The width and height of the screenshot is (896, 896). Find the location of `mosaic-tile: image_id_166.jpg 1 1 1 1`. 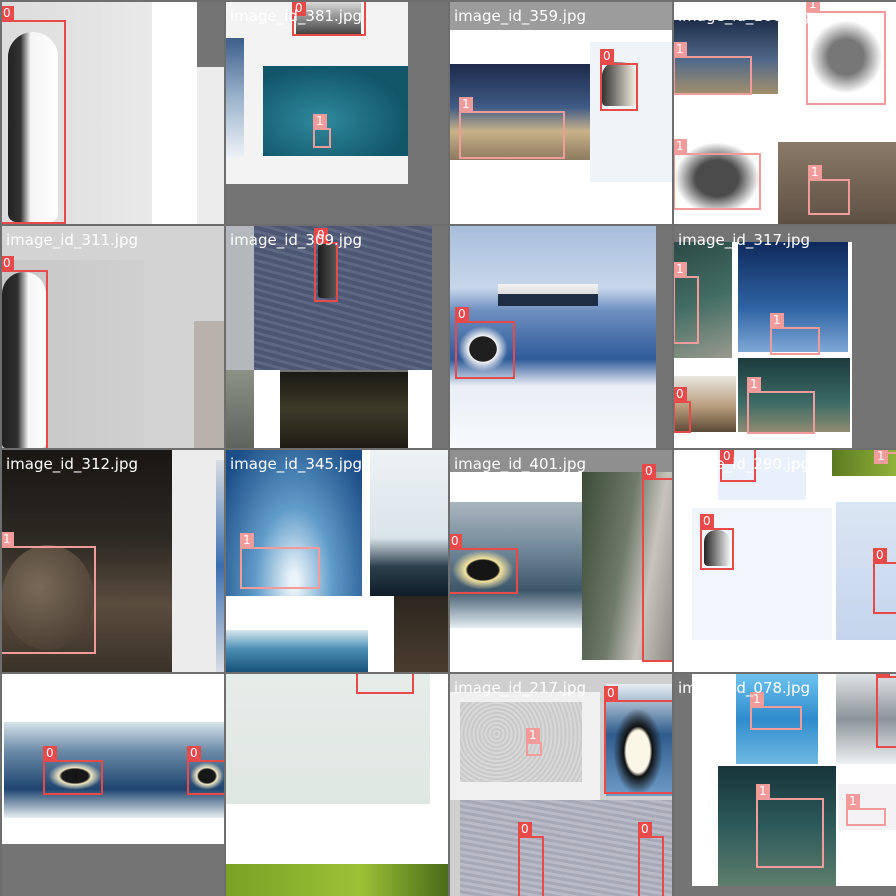

mosaic-tile: image_id_166.jpg 1 1 1 1 is located at coordinates (785, 113).